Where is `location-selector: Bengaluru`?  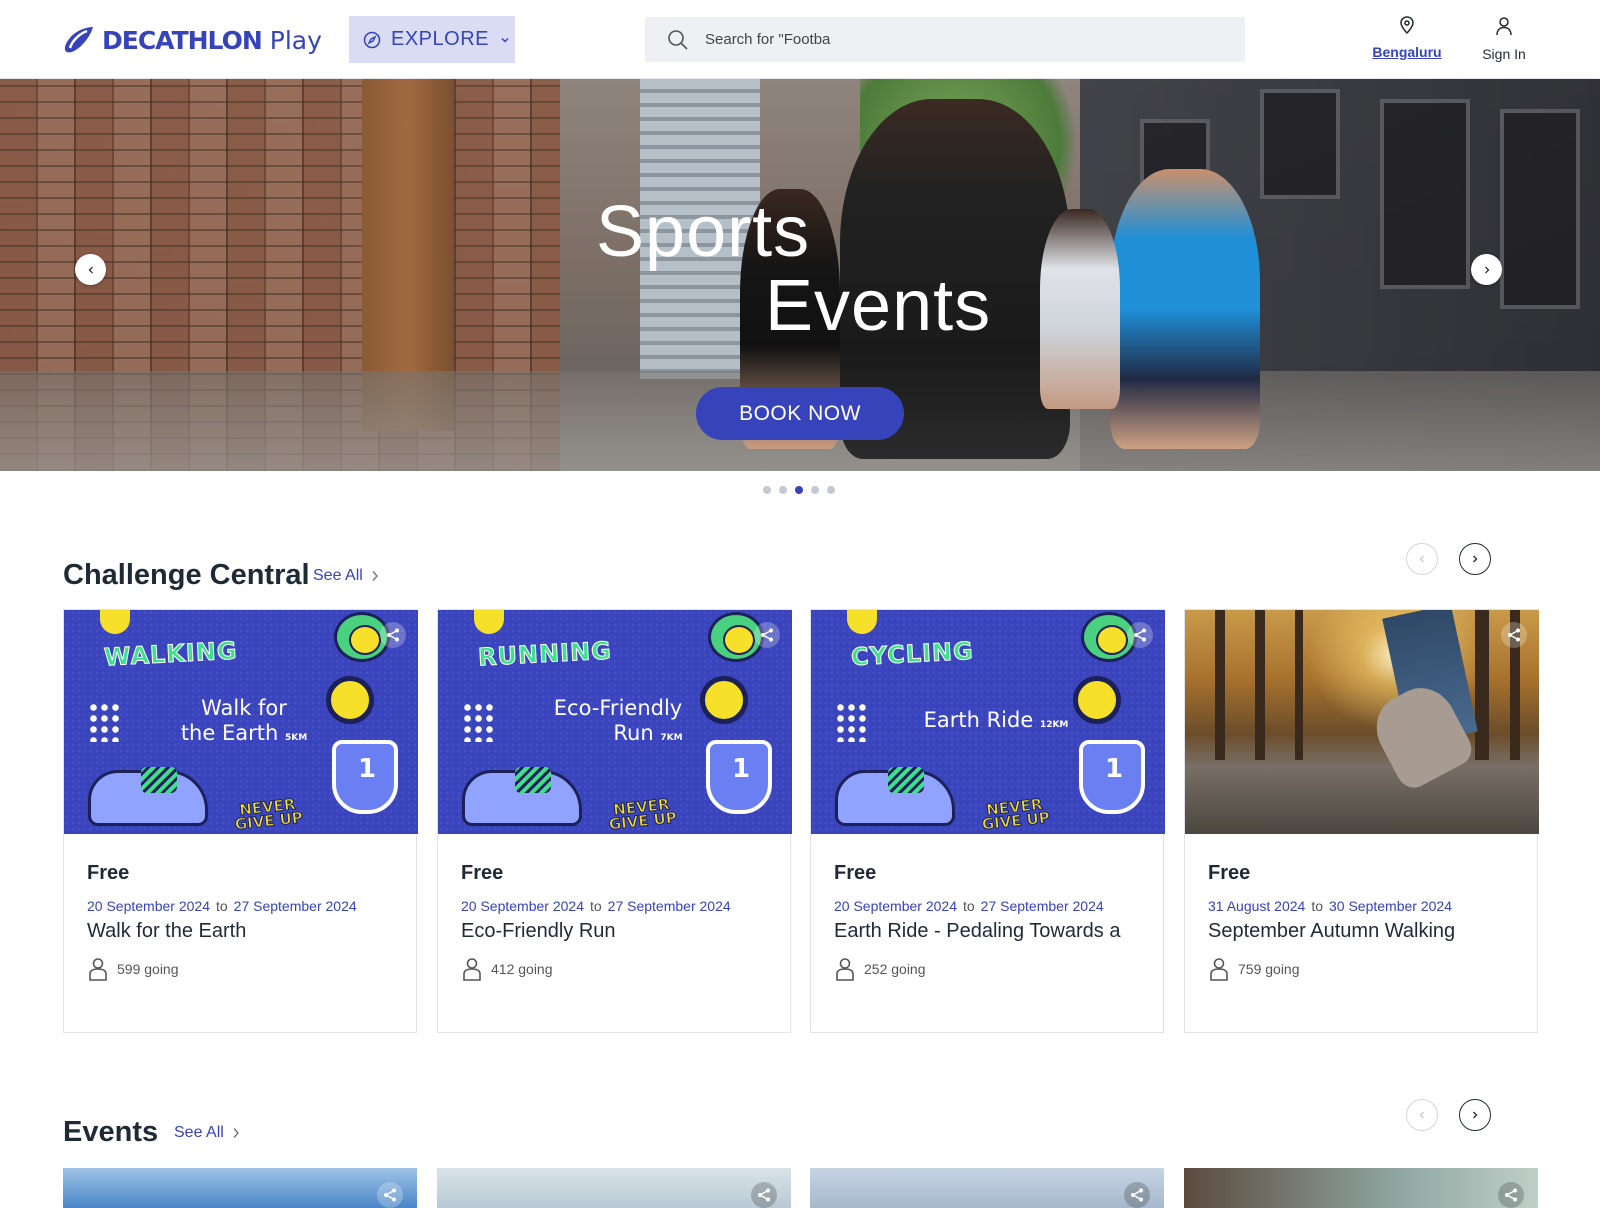 location-selector: Bengaluru is located at coordinates (1407, 38).